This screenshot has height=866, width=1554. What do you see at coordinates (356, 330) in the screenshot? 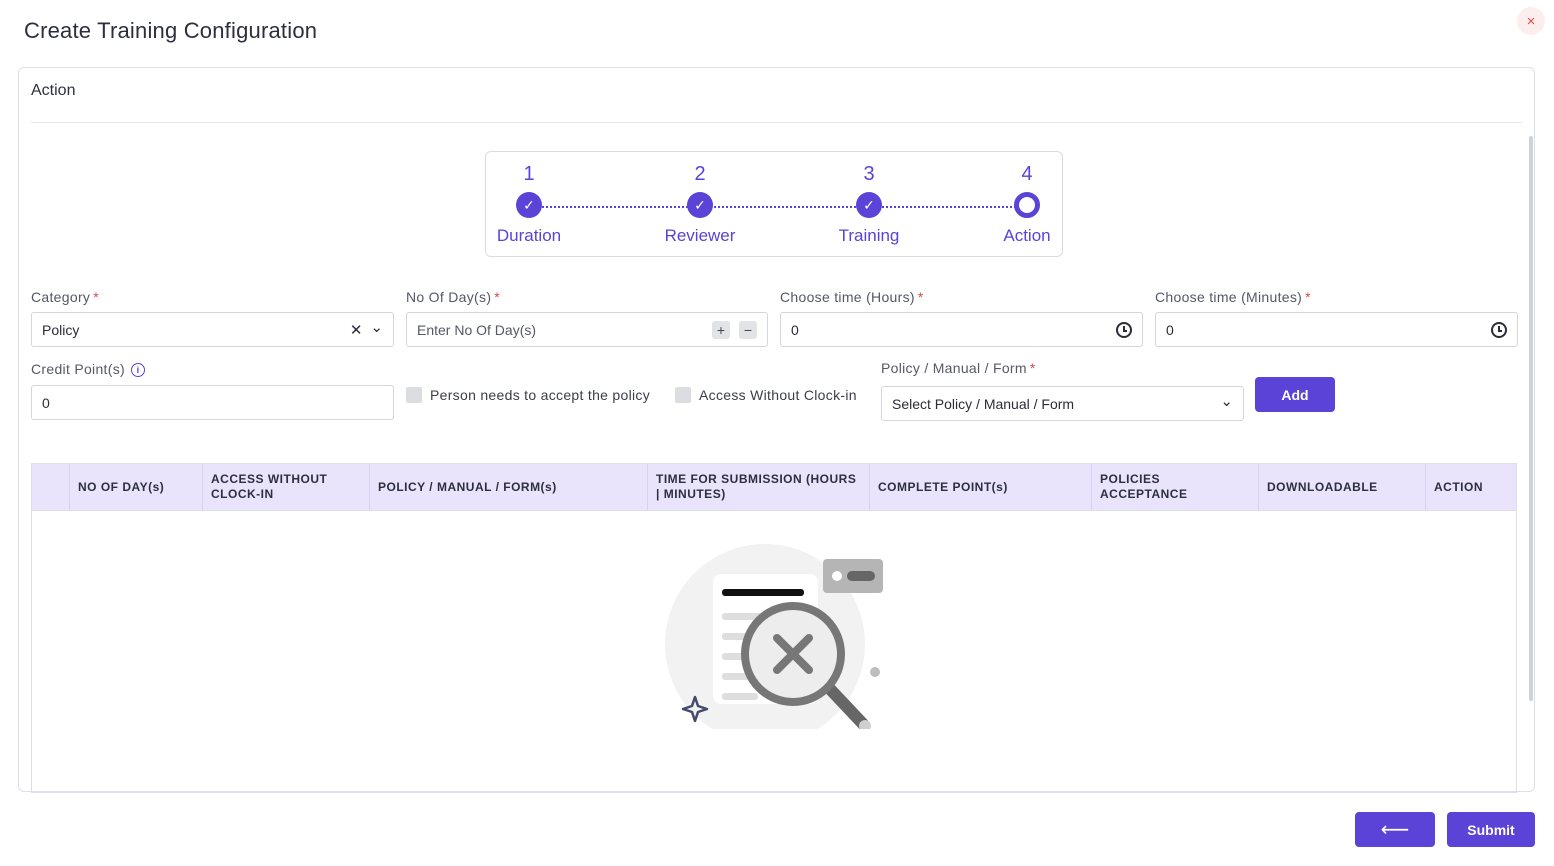
I see `clear-icon: ✕` at bounding box center [356, 330].